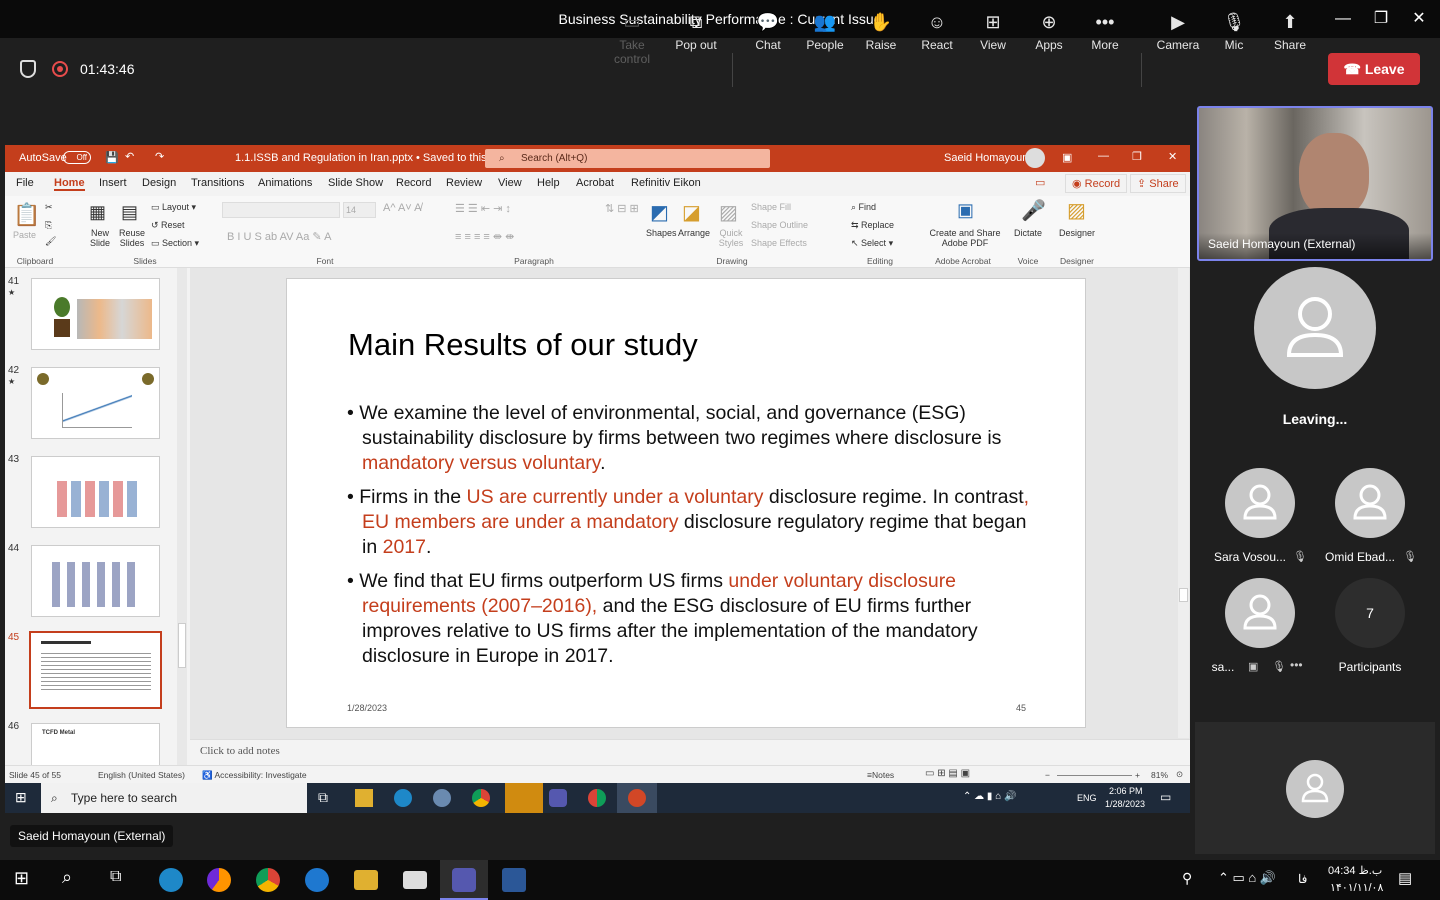  I want to click on accessibility-status: ♿ Accessibility: Investigate, so click(254, 775).